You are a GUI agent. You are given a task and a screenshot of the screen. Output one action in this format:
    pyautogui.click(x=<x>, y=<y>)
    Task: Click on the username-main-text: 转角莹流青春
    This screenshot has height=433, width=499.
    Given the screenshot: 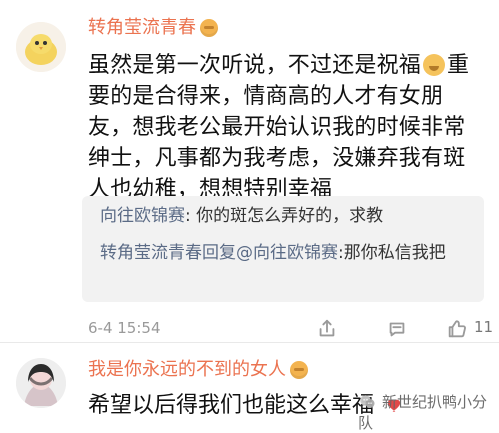 What is the action you would take?
    pyautogui.click(x=142, y=27)
    